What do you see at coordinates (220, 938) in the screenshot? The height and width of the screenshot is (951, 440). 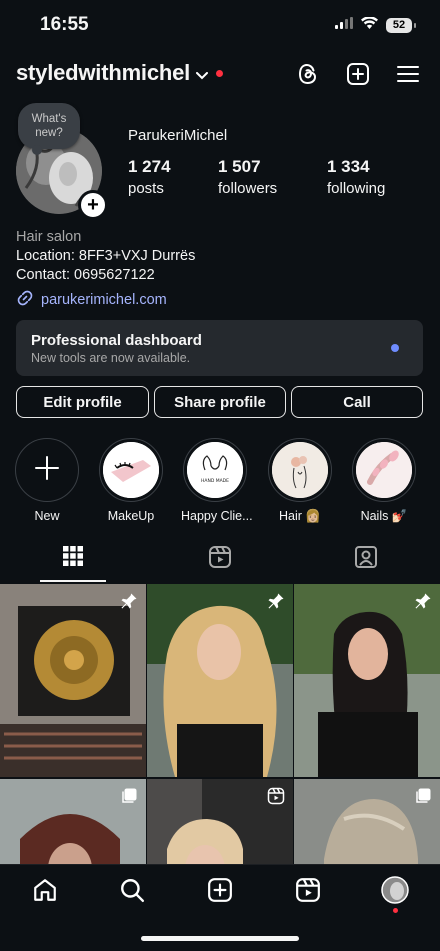 I see `home-indicator` at bounding box center [220, 938].